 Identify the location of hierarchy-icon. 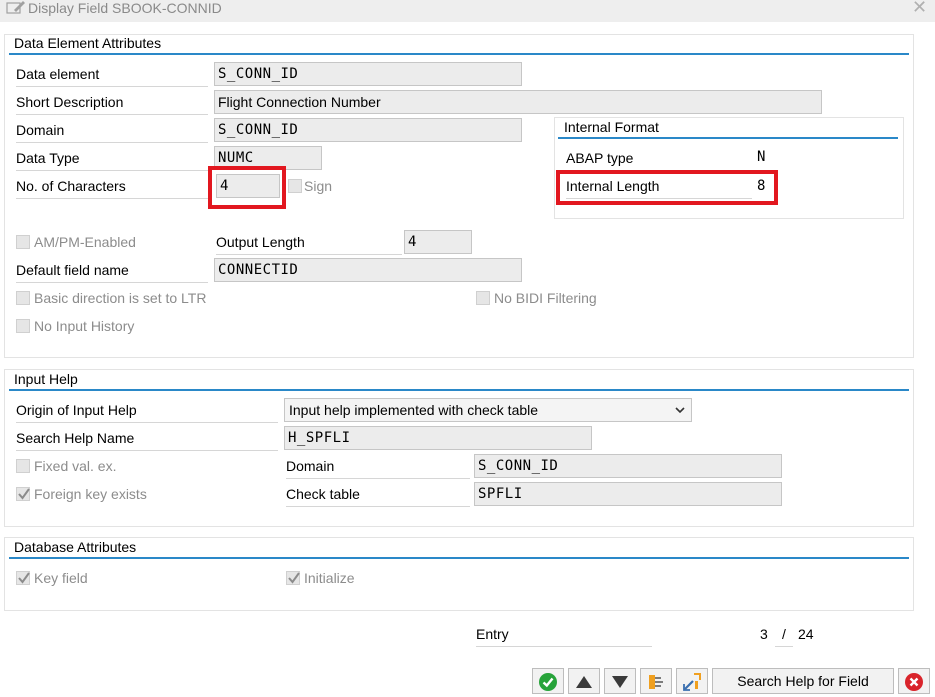
(656, 682).